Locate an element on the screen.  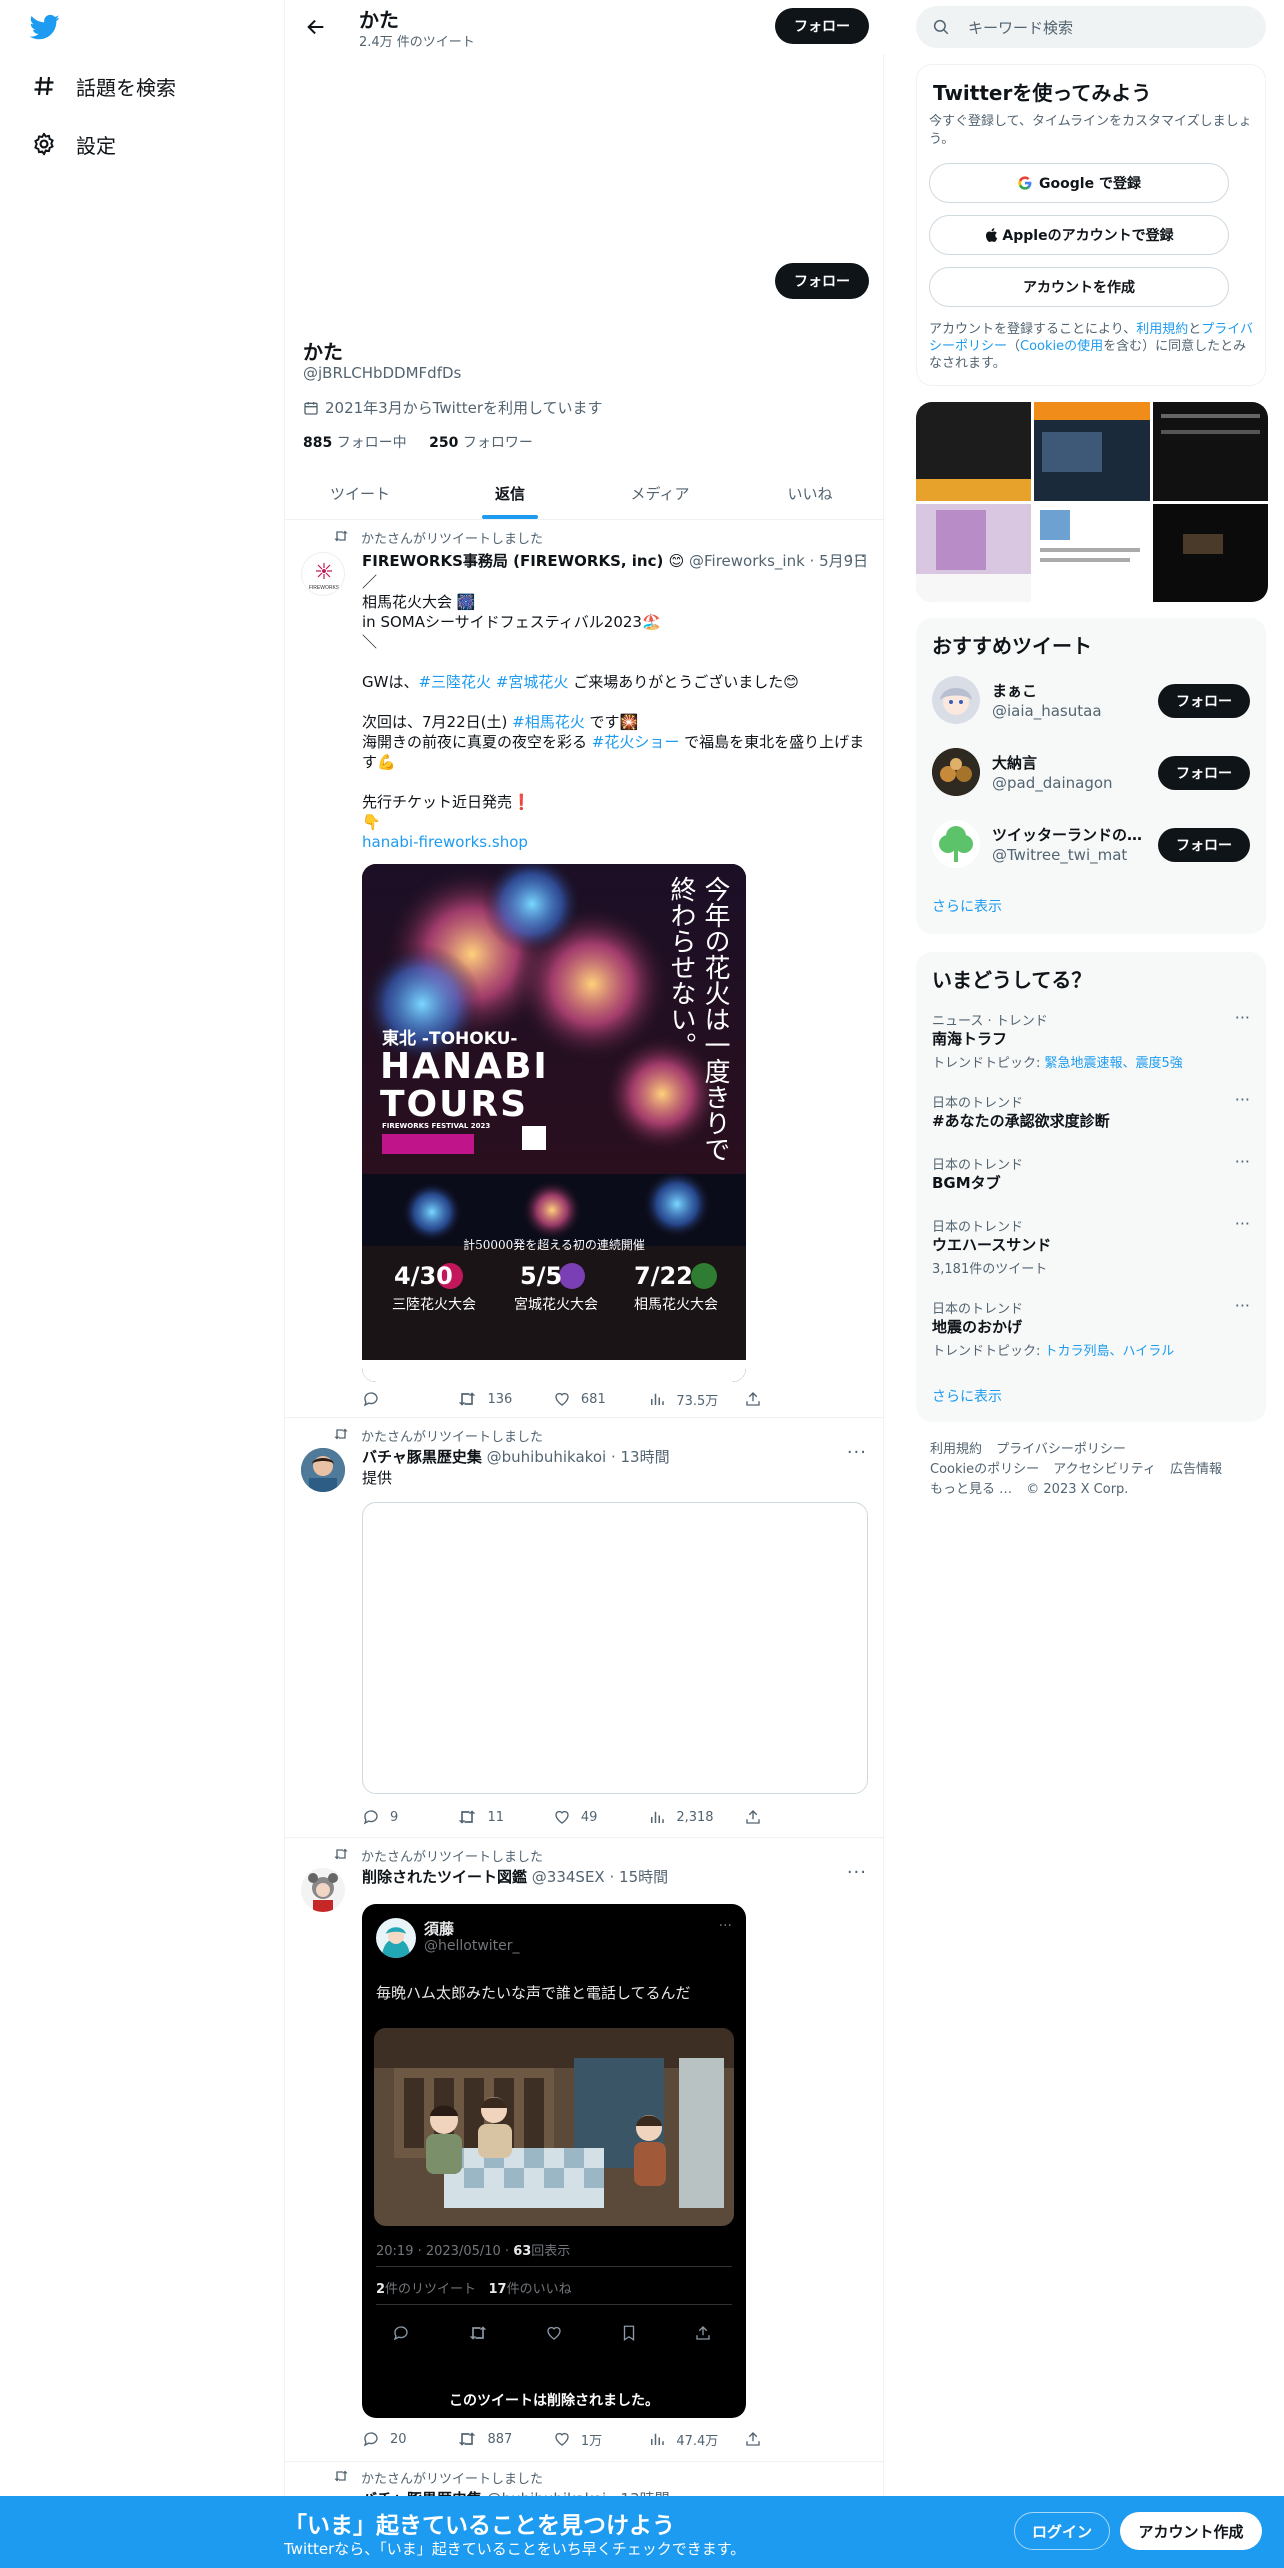
recommend-show-more: さらに表示 is located at coordinates (967, 906).